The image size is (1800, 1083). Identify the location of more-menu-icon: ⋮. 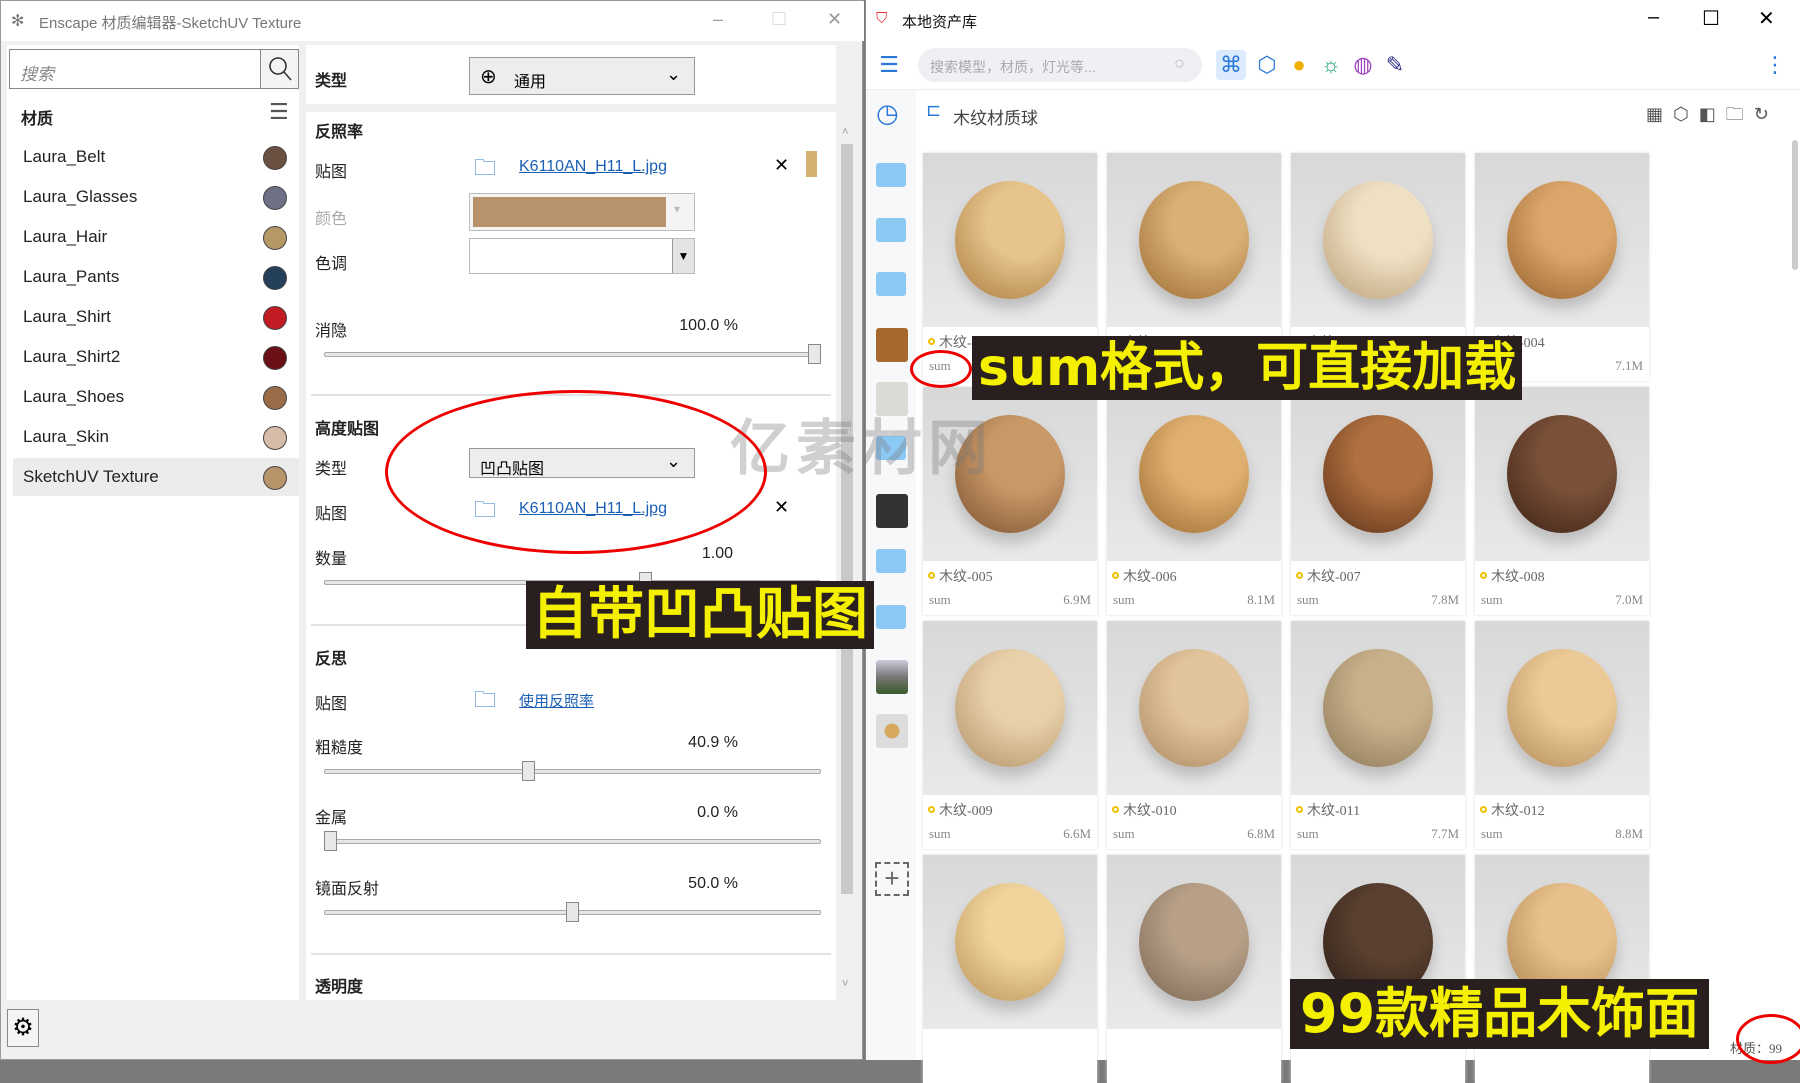
(1775, 65).